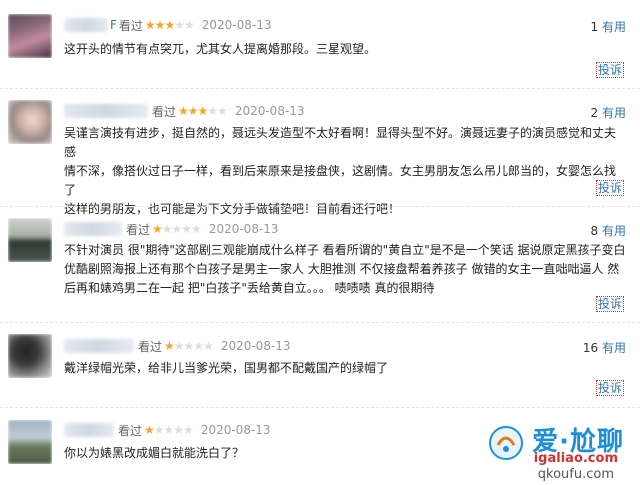 The height and width of the screenshot is (485, 640). Describe the element at coordinates (608, 112) in the screenshot. I see `useful-vote: 2 有用` at that location.